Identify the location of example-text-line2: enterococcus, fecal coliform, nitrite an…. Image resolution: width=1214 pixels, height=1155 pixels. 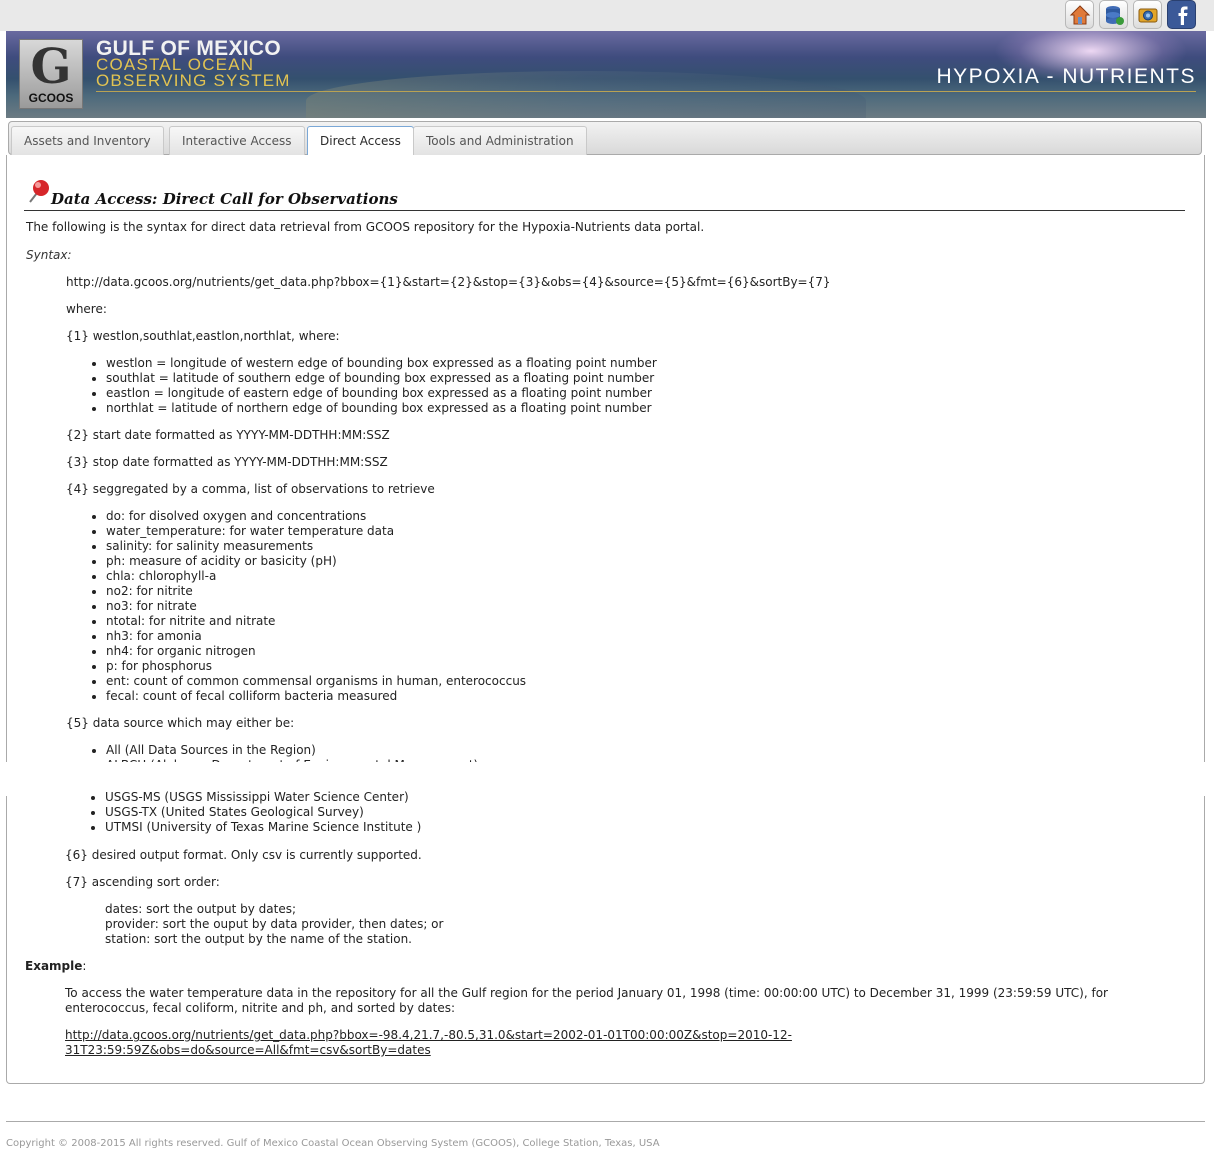
(260, 1008).